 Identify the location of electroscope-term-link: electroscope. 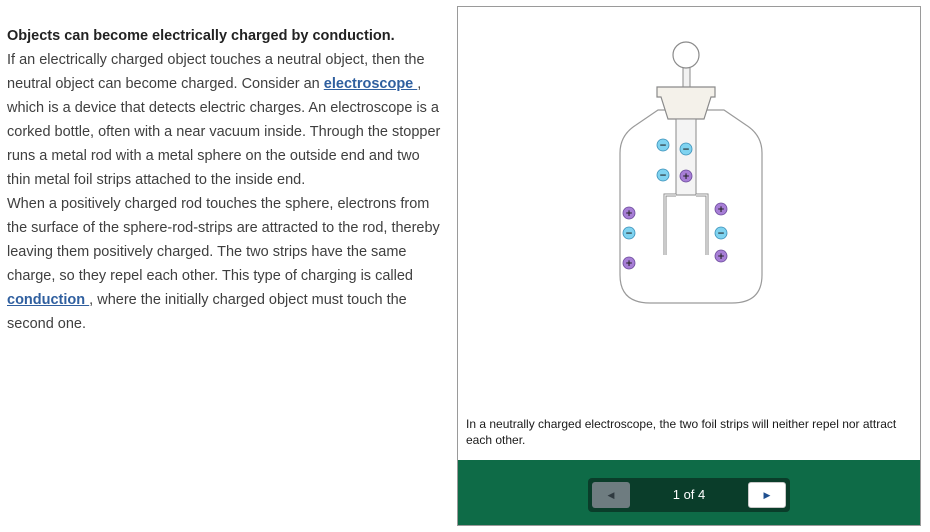
(371, 84).